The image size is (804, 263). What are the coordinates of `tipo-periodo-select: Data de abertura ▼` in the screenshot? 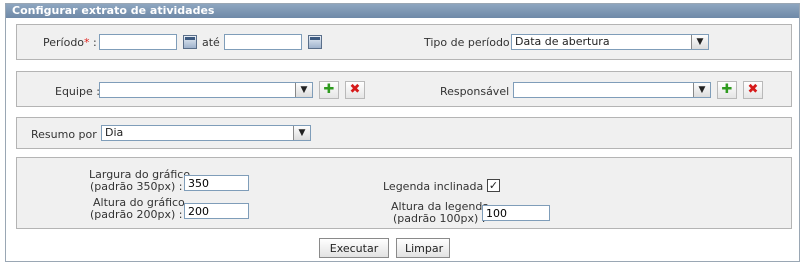 It's located at (610, 42).